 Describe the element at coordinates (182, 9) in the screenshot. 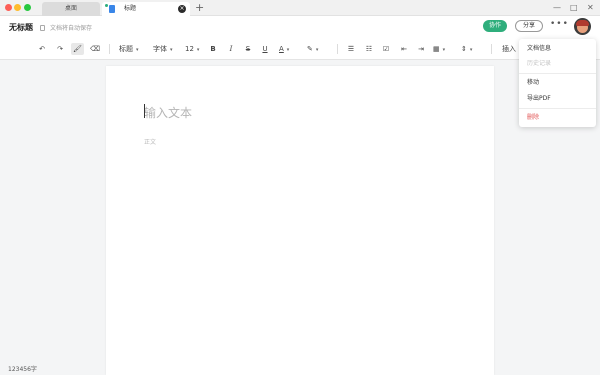

I see `close-tab-icon: ×` at that location.